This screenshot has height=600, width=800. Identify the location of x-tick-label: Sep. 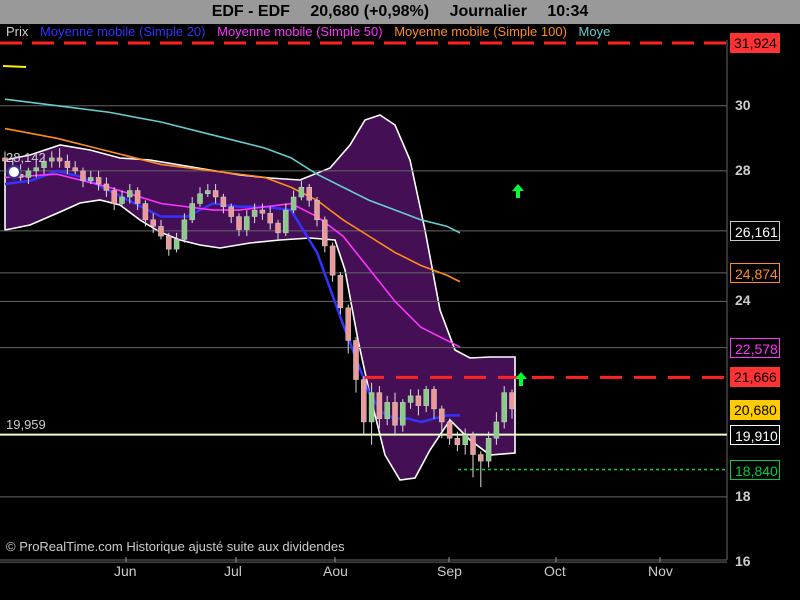
(449, 571).